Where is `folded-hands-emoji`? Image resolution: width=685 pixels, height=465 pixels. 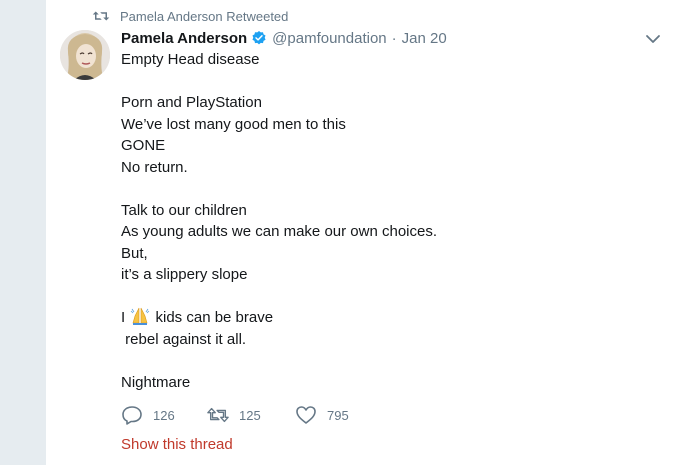 folded-hands-emoji is located at coordinates (140, 316).